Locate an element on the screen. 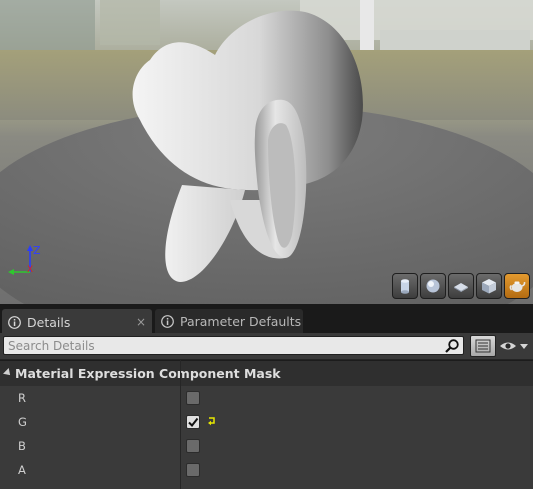 This screenshot has width=533, height=489. property-row-a: A is located at coordinates (266, 470).